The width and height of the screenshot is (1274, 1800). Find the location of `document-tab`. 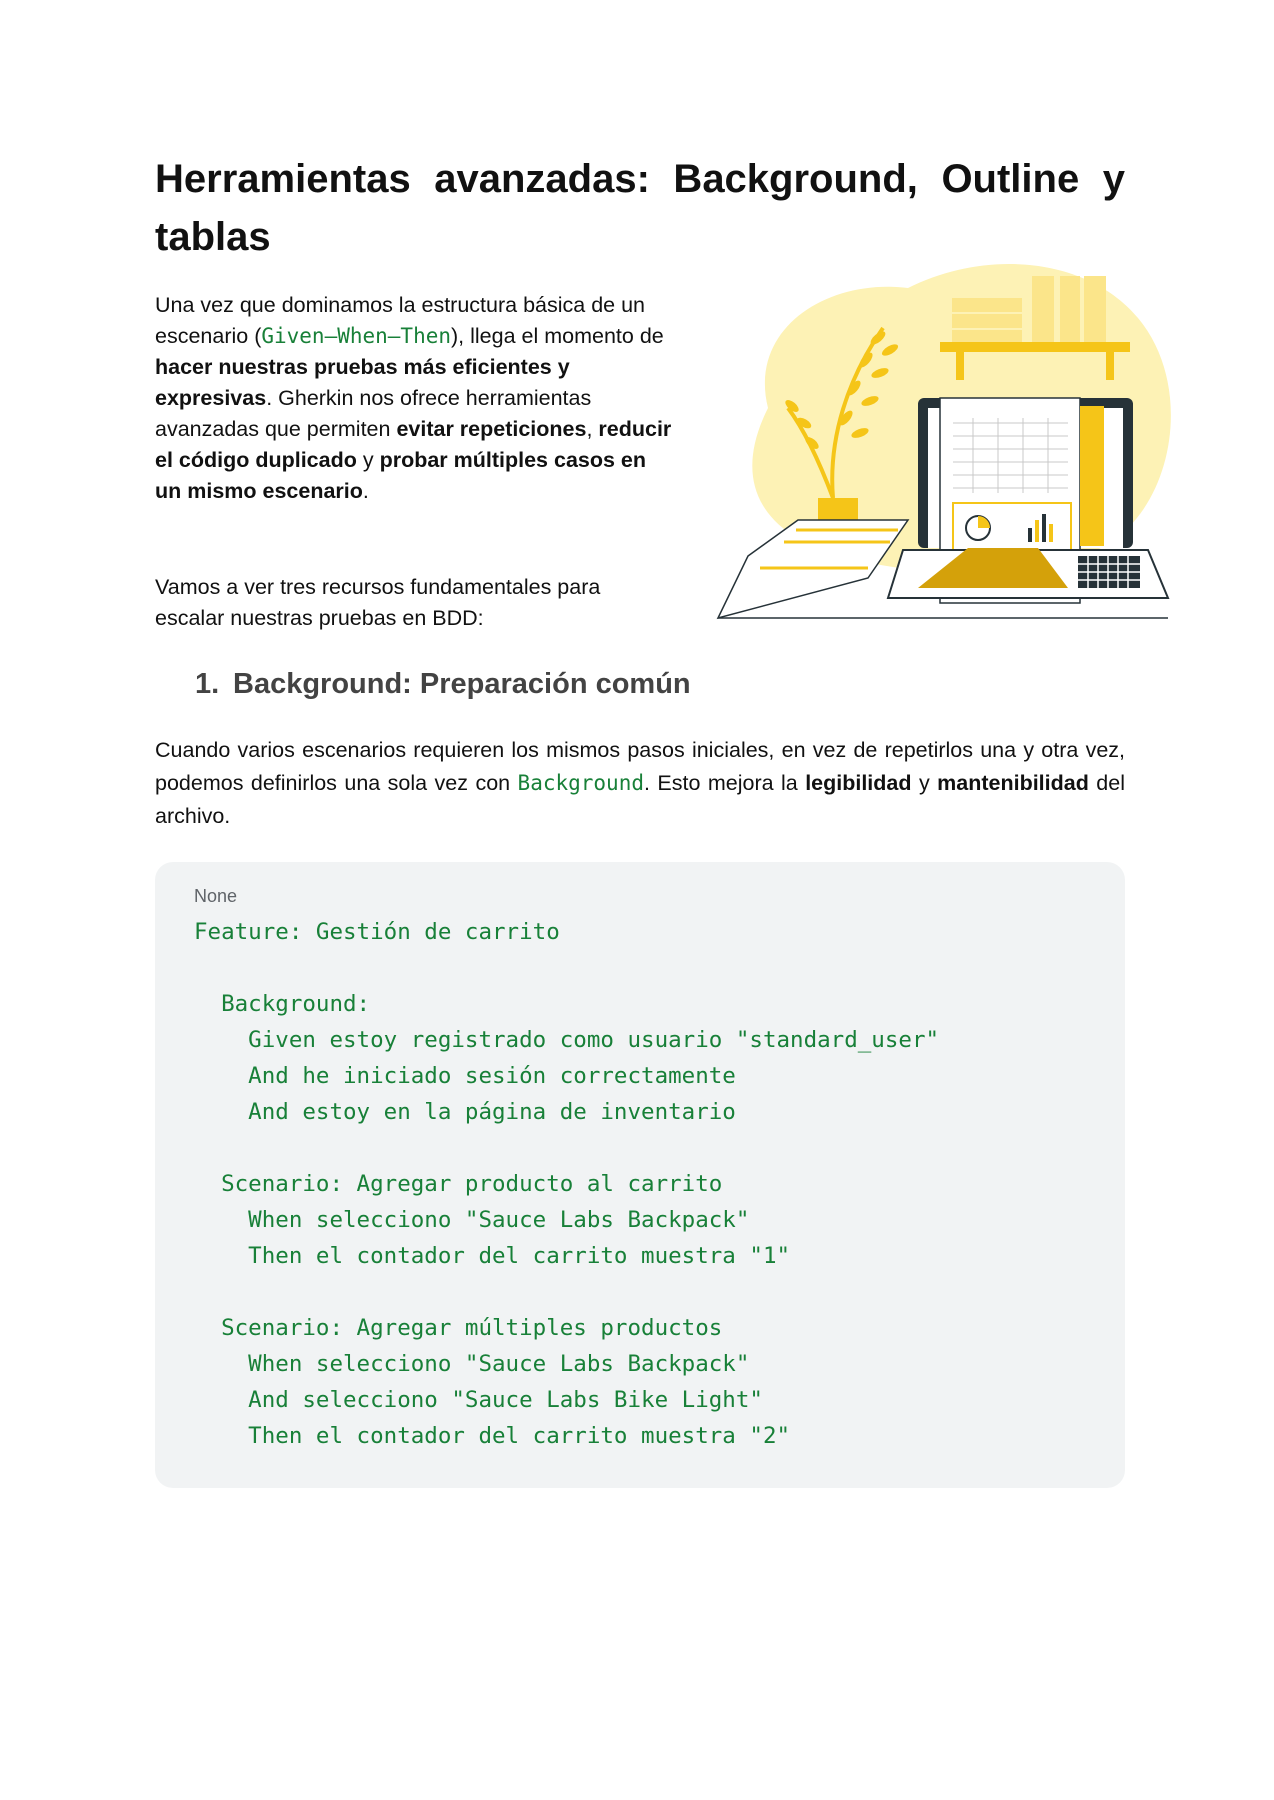

document-tab is located at coordinates (1092, 476).